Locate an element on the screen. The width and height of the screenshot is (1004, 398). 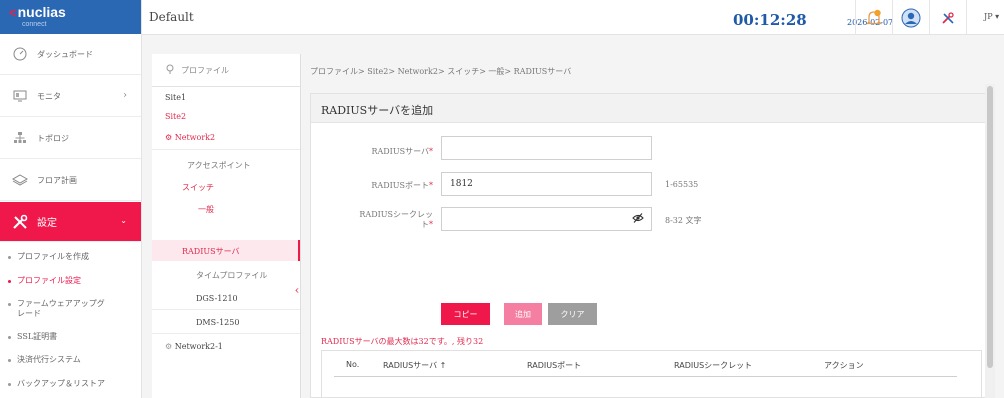
notification-button is located at coordinates (873, 17).